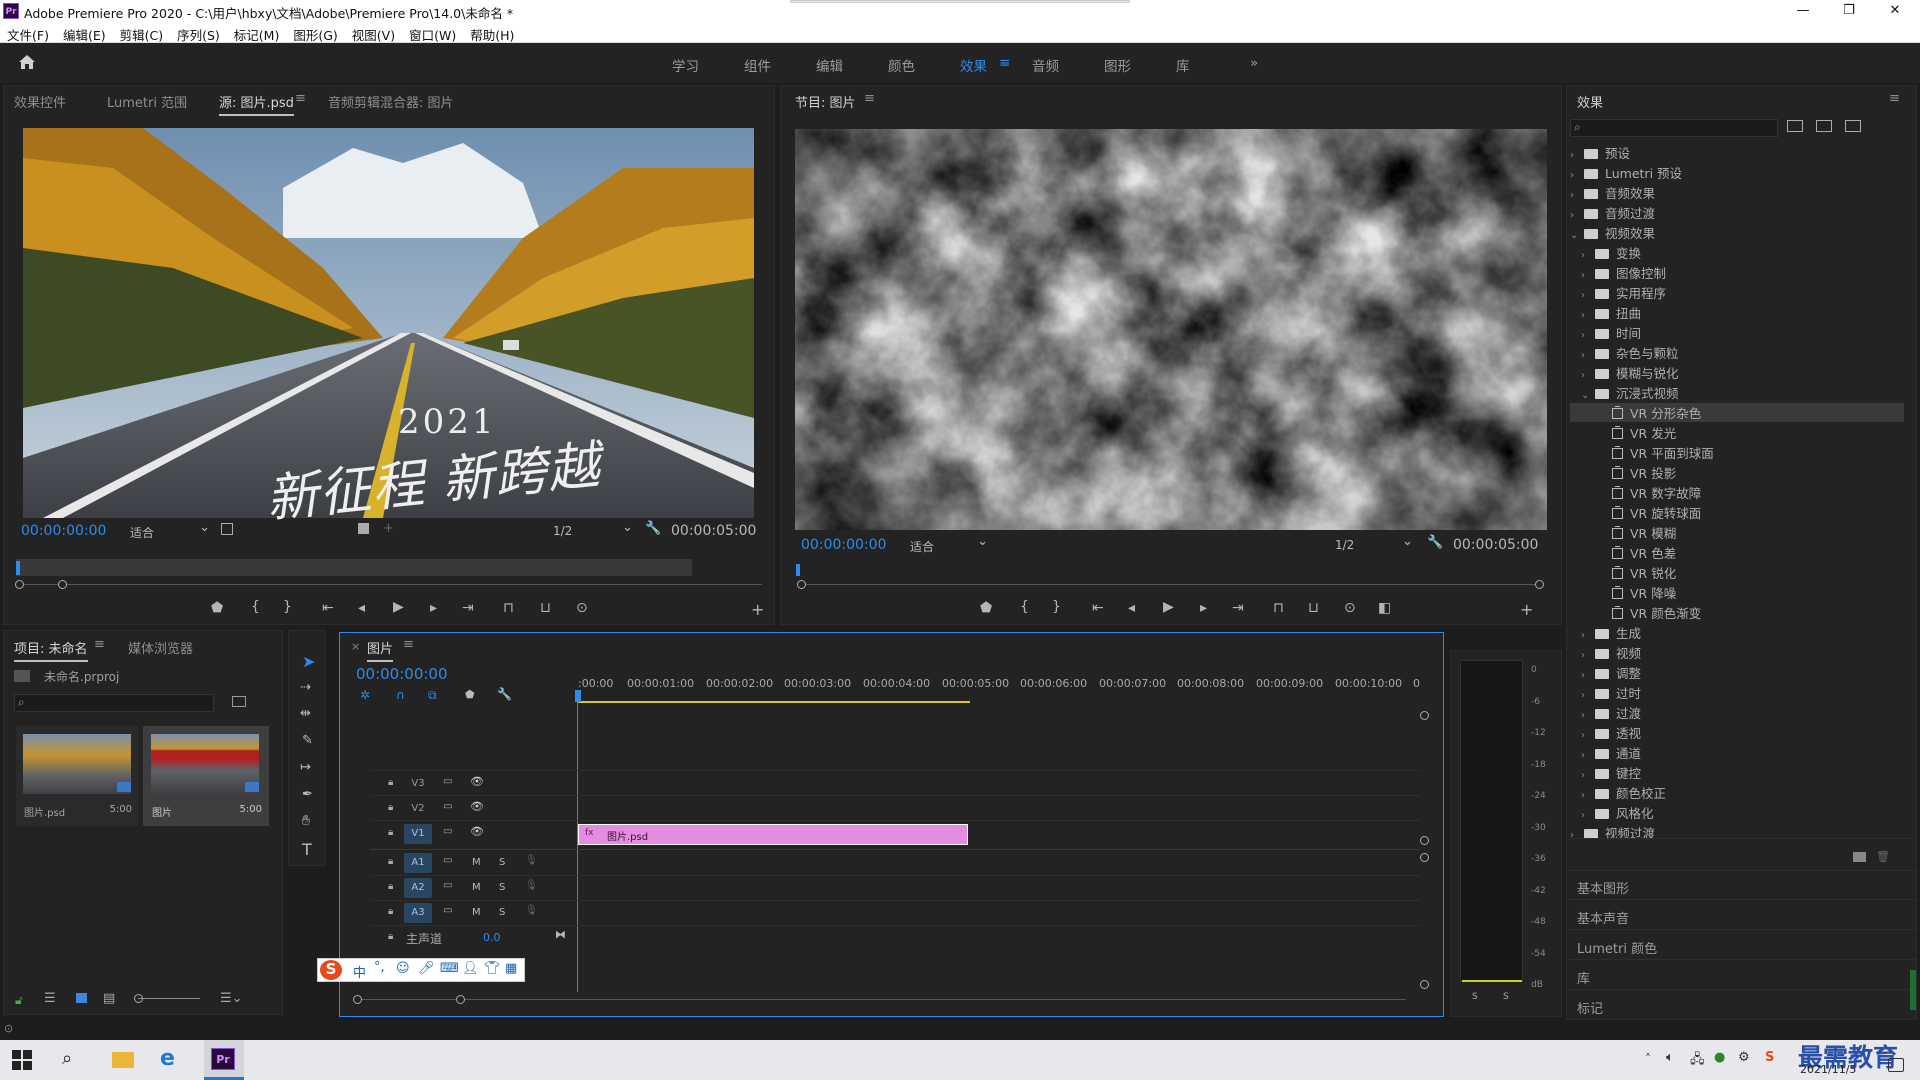  What do you see at coordinates (388, 528) in the screenshot?
I see `source-insert-icon: +` at bounding box center [388, 528].